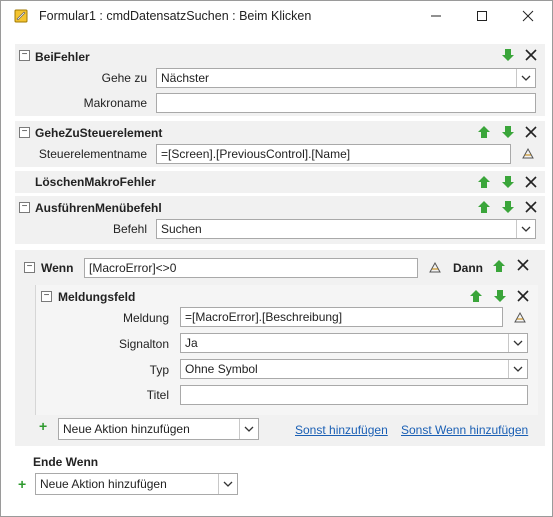 Image resolution: width=553 pixels, height=517 pixels. What do you see at coordinates (341, 430) in the screenshot?
I see `add-else-link: Sonst hinzufügen` at bounding box center [341, 430].